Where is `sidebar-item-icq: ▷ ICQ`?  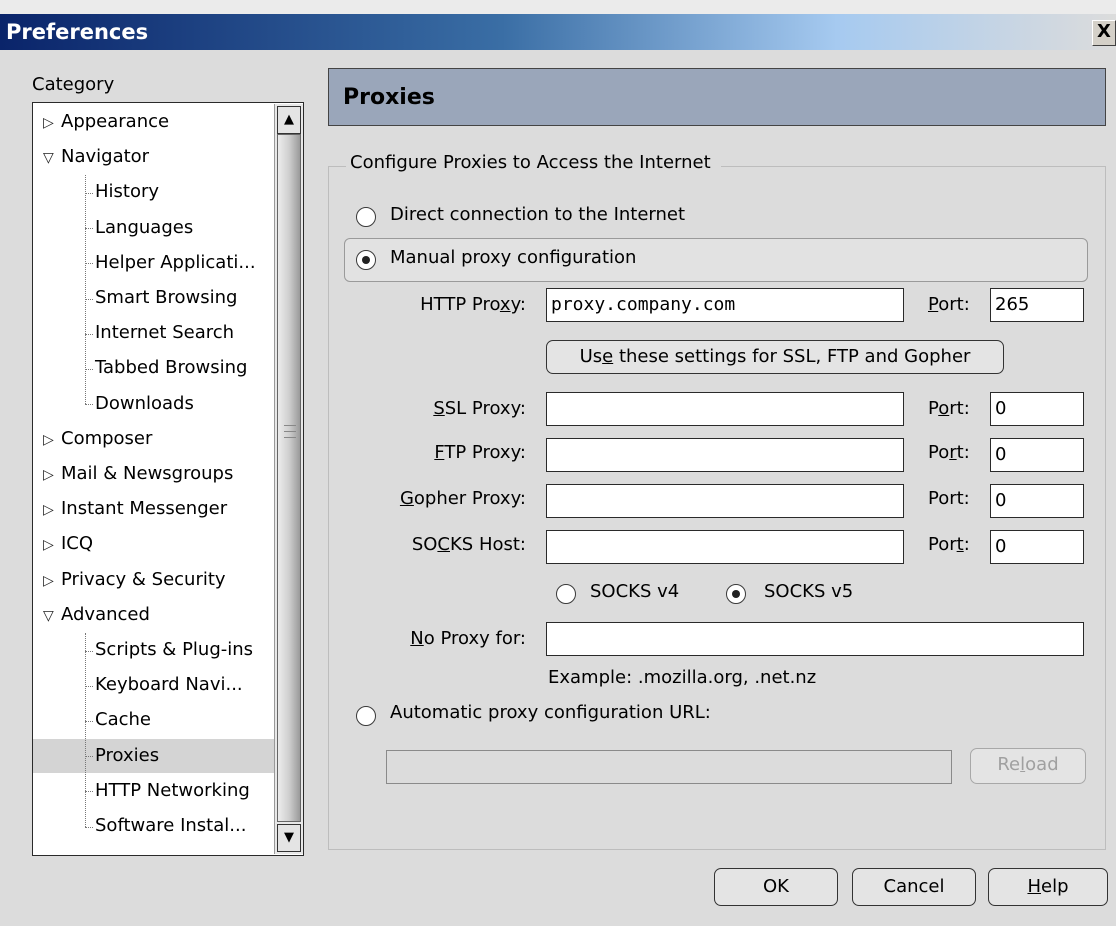
sidebar-item-icq: ▷ ICQ is located at coordinates (158, 544).